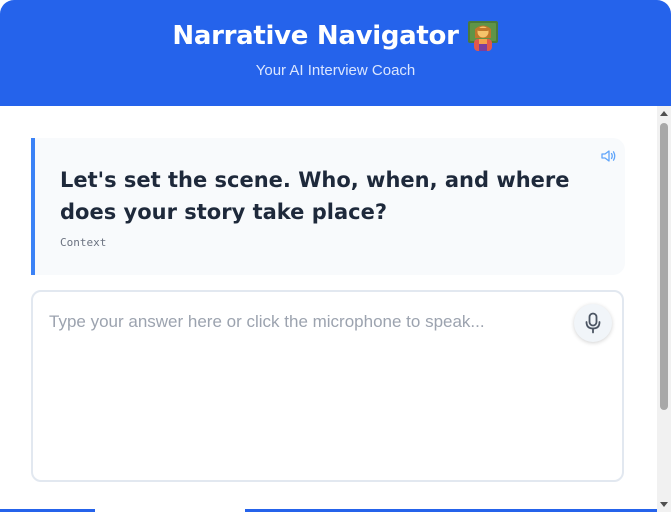 The image size is (671, 512). Describe the element at coordinates (664, 266) in the screenshot. I see `scrollbar-thumb` at that location.